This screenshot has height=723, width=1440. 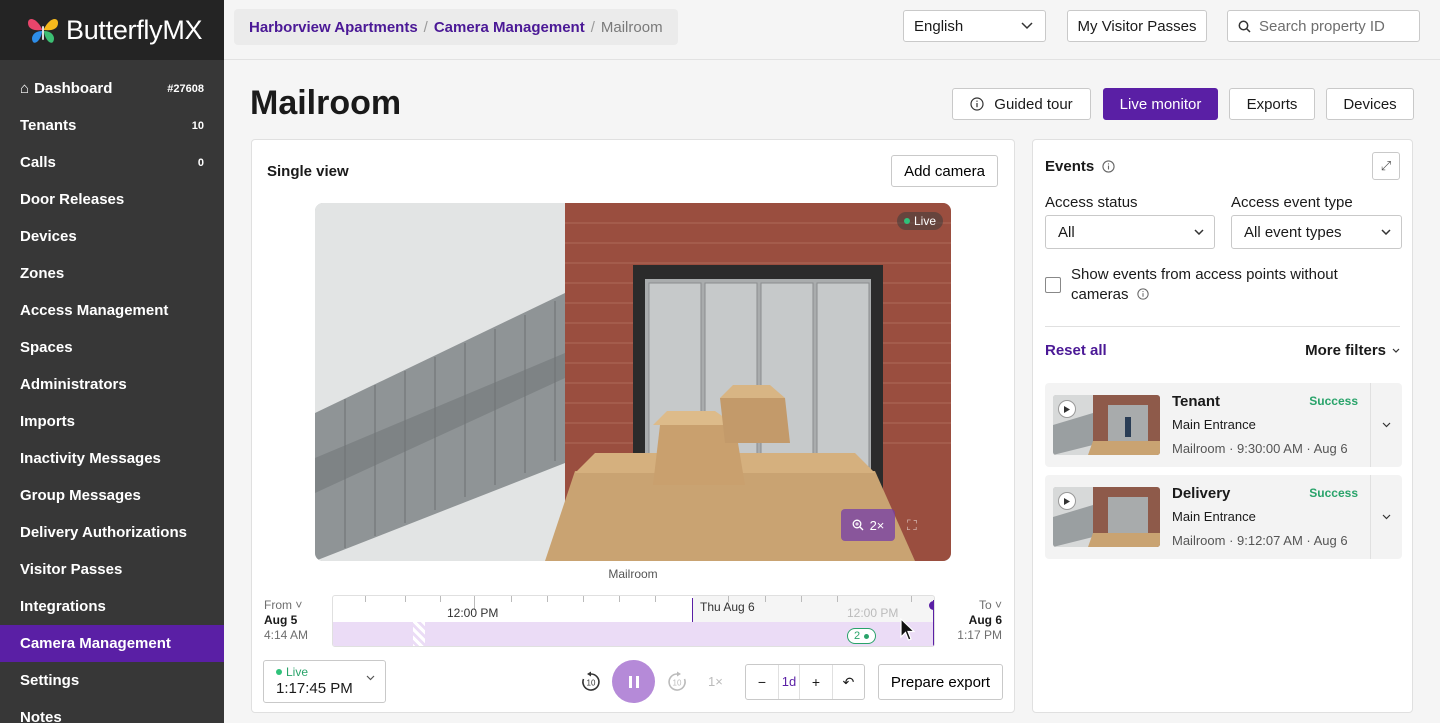 I want to click on reset-all-link: Reset all, so click(x=1076, y=350).